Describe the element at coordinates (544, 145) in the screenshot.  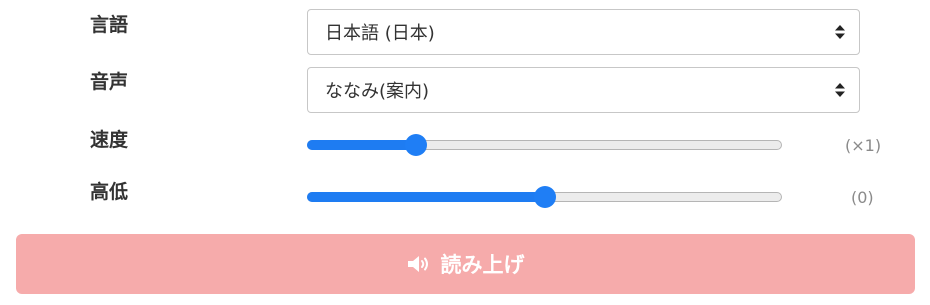
I see `speed-slider` at that location.